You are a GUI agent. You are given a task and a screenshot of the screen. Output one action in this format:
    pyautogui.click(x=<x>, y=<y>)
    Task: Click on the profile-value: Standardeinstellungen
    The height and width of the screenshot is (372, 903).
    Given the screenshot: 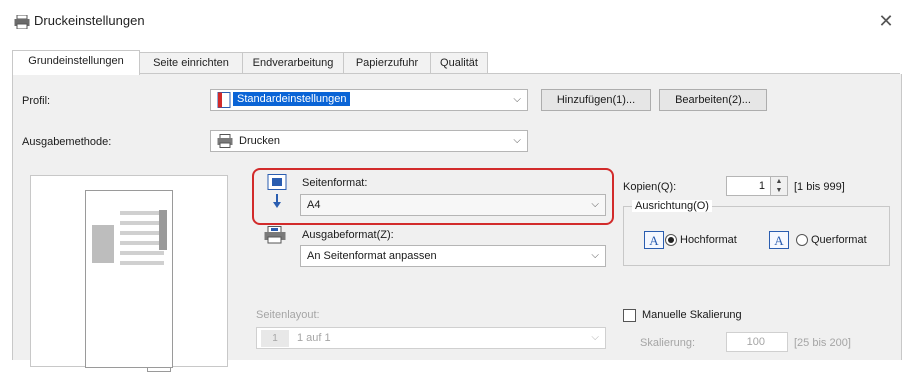 What is the action you would take?
    pyautogui.click(x=292, y=99)
    